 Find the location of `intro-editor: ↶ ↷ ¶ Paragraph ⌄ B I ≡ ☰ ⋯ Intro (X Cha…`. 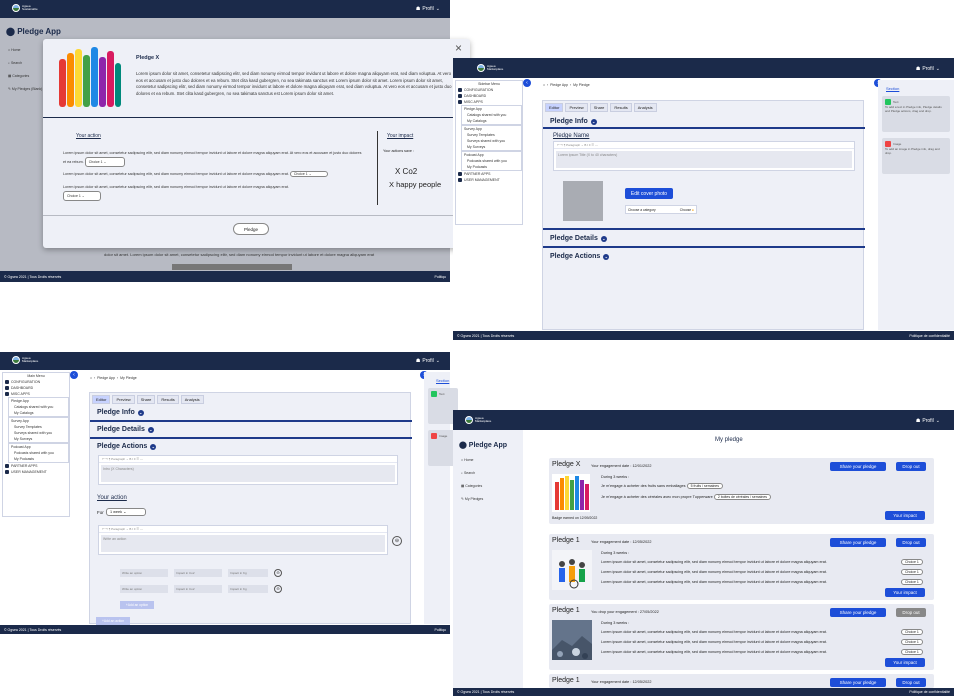

intro-editor: ↶ ↷ ¶ Paragraph ⌄ B I ≡ ☰ ⋯ Intro (X Cha… is located at coordinates (248, 470).